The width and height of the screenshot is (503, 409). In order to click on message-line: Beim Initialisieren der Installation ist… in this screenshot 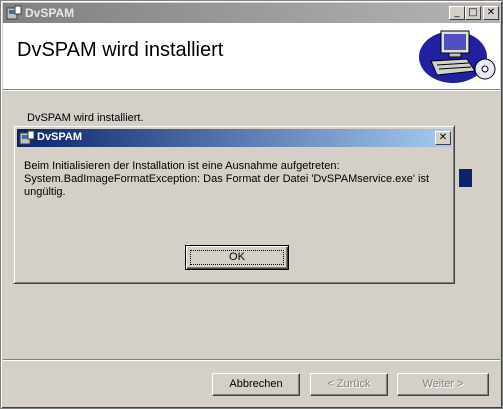, I will do `click(182, 166)`.